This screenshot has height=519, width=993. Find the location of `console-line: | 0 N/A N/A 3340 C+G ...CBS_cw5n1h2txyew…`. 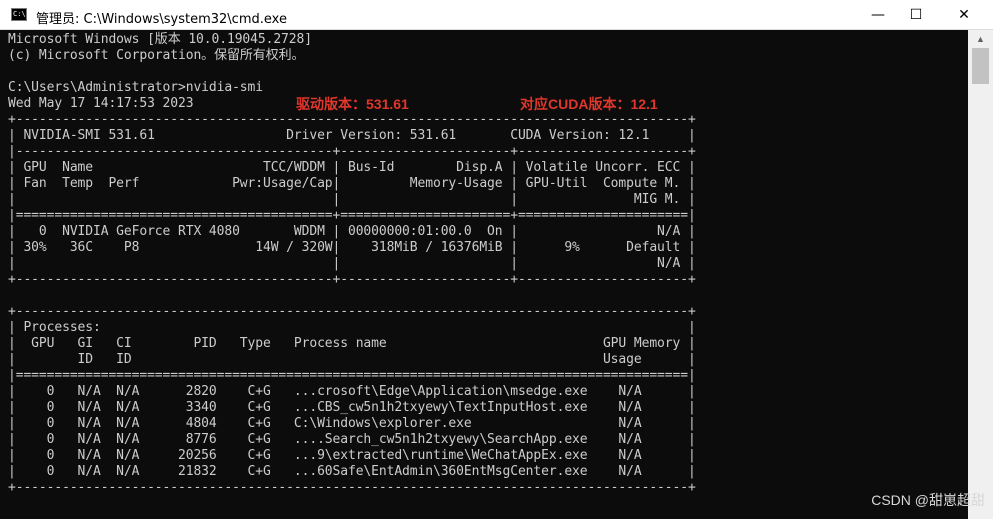

console-line: | 0 N/A N/A 3340 C+G ...CBS_cw5n1h2txyew… is located at coordinates (352, 407).